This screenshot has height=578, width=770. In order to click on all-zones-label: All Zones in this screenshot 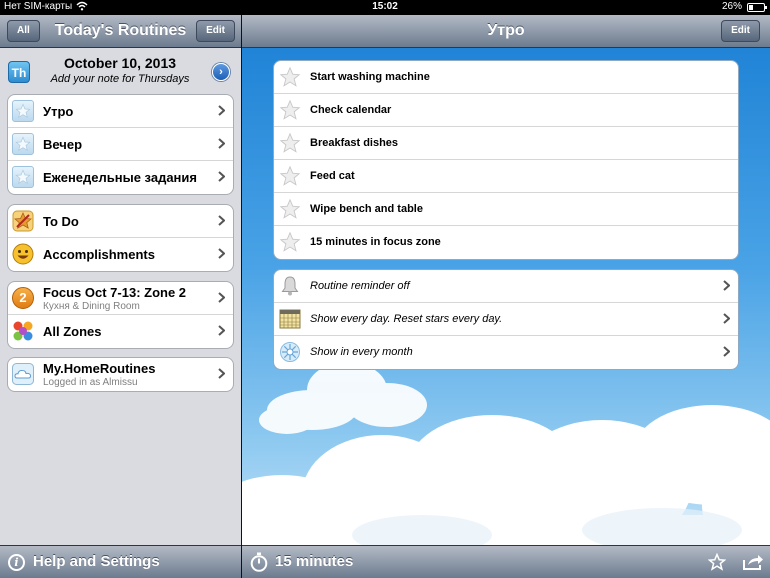, I will do `click(72, 331)`.